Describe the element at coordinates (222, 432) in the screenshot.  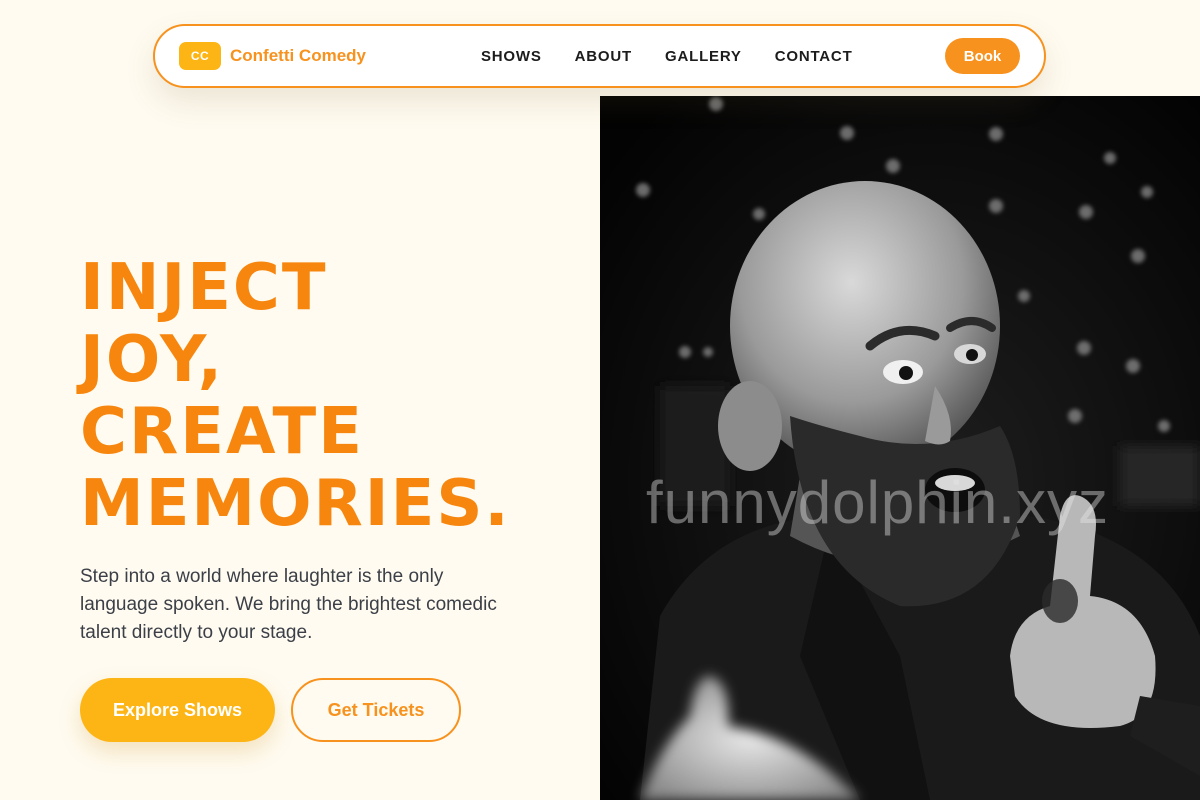
I see `headline-line: CREATE` at that location.